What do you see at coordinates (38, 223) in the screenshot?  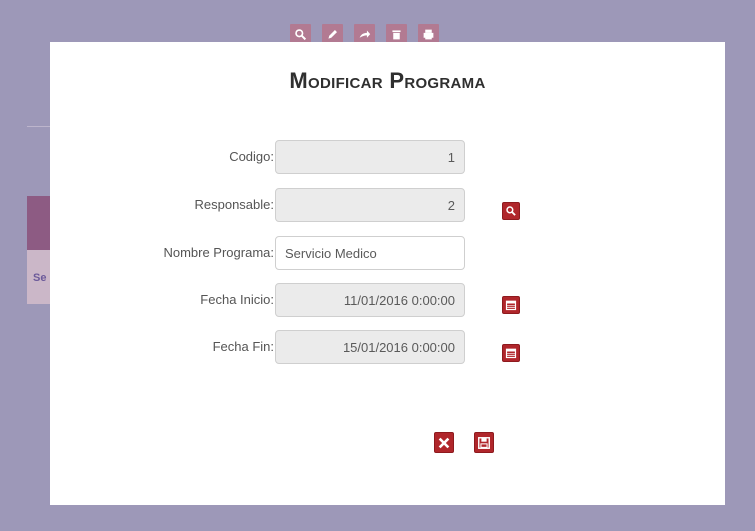 I see `background-panel-header` at bounding box center [38, 223].